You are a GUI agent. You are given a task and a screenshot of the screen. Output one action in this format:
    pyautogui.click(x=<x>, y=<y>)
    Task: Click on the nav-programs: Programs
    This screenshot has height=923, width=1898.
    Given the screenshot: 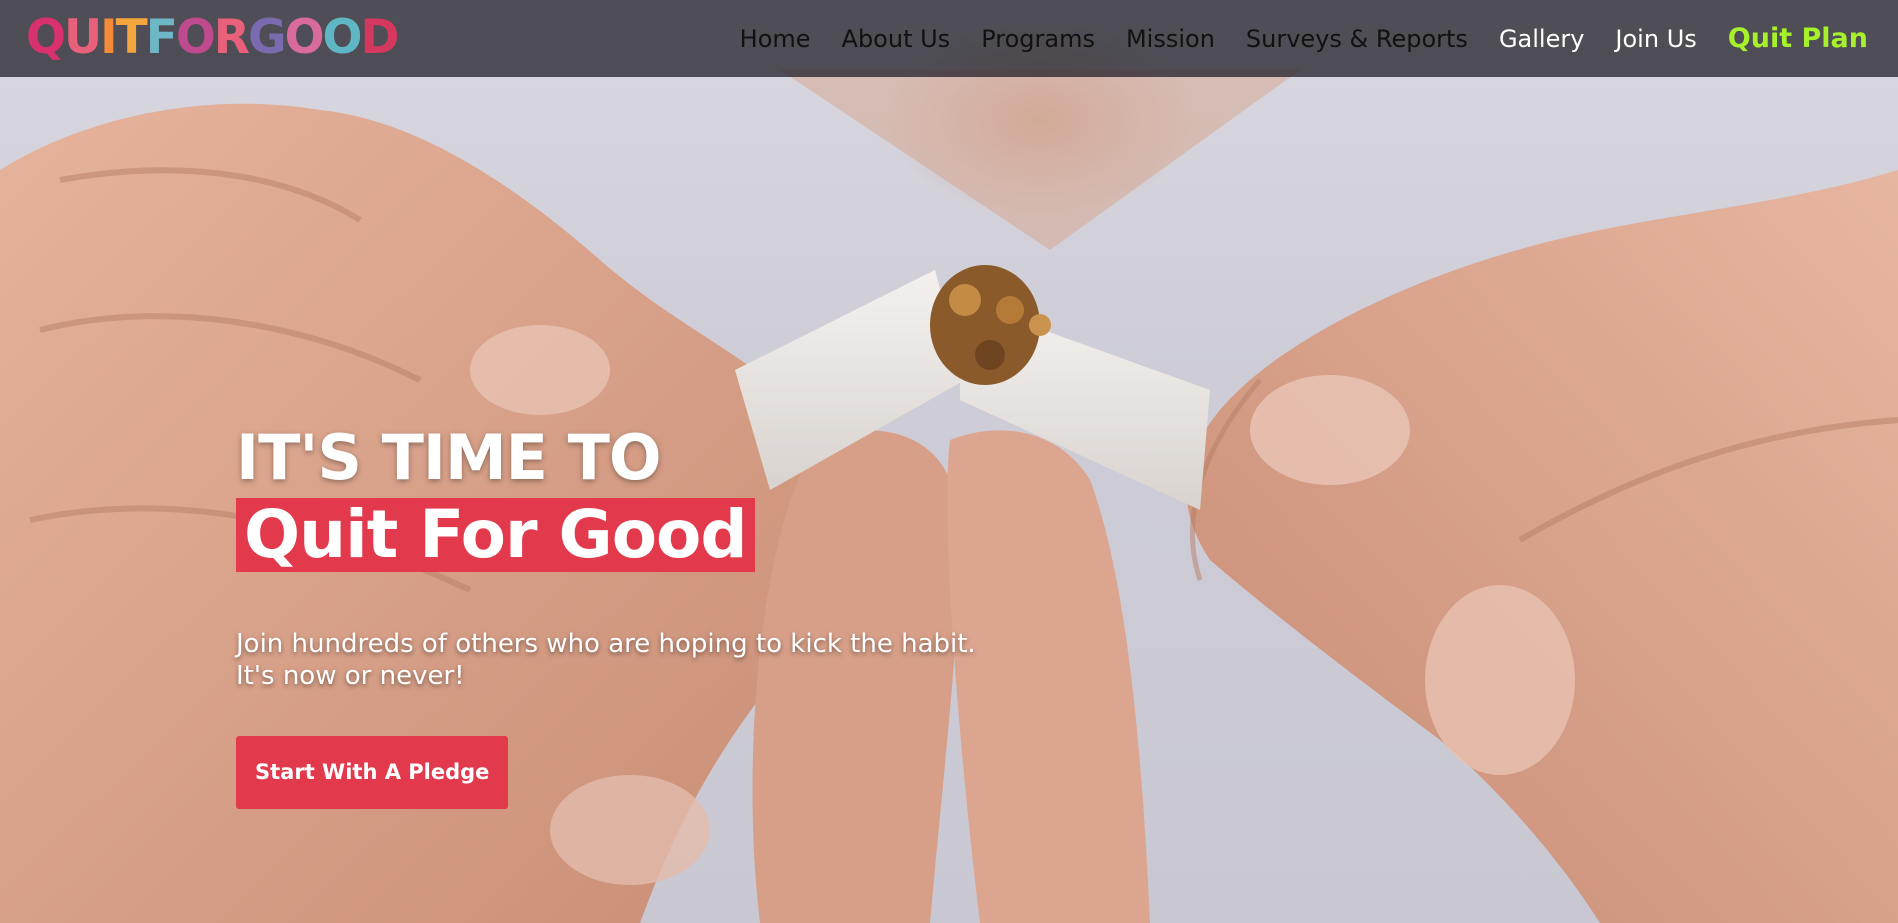 What is the action you would take?
    pyautogui.click(x=1038, y=39)
    